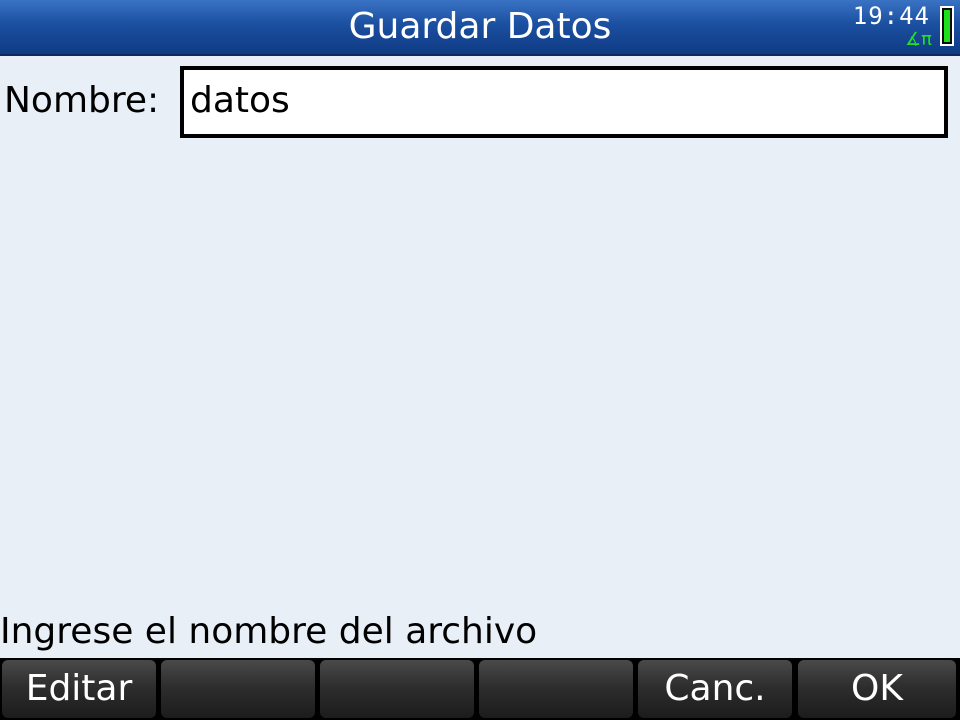 Image resolution: width=960 pixels, height=720 pixels. I want to click on battery-icon, so click(947, 26).